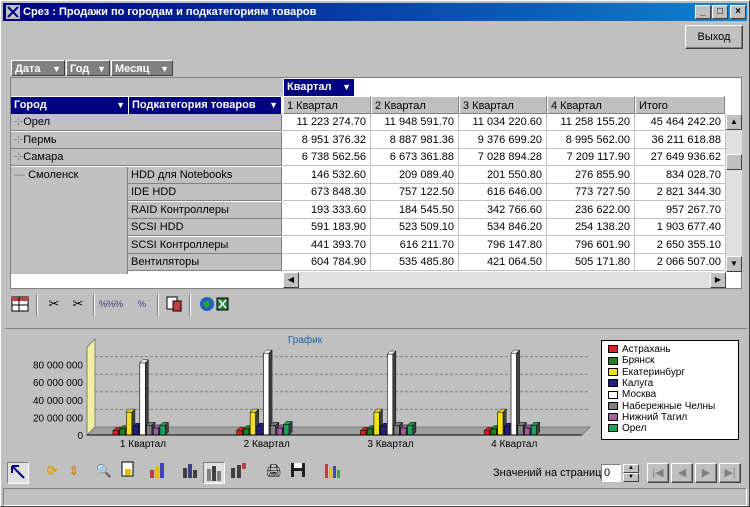  I want to click on column-header: 2 Квартал, so click(415, 105).